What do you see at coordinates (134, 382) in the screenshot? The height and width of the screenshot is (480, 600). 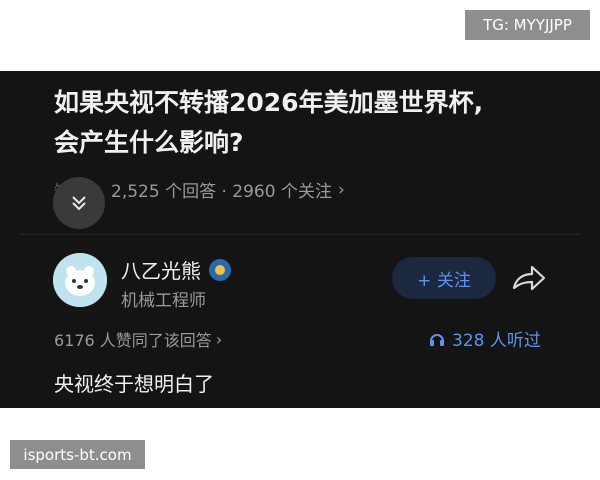 I see `answer-text: 央视终于想明白了` at bounding box center [134, 382].